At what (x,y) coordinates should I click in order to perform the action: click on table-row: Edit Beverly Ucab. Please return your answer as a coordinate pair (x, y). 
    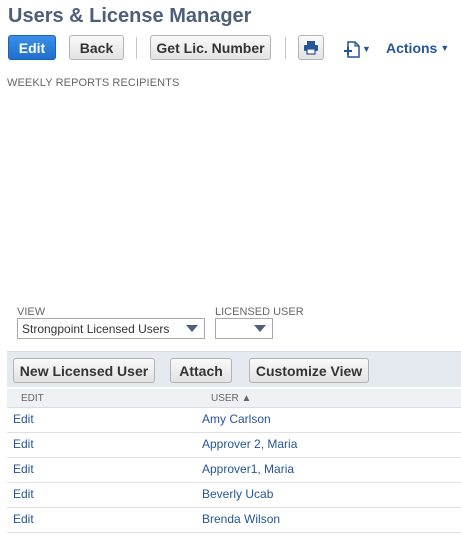
    Looking at the image, I should click on (234, 495).